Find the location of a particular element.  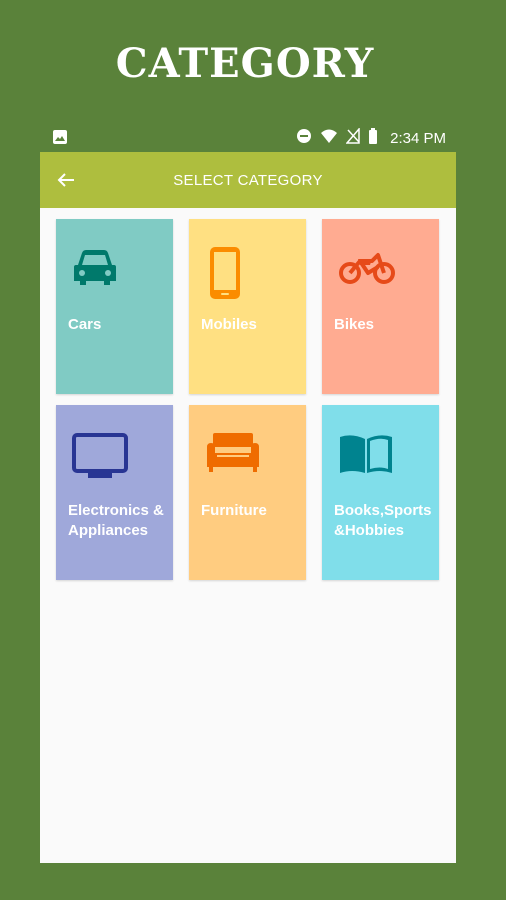

banner-title: CATEGORY is located at coordinates (245, 63).